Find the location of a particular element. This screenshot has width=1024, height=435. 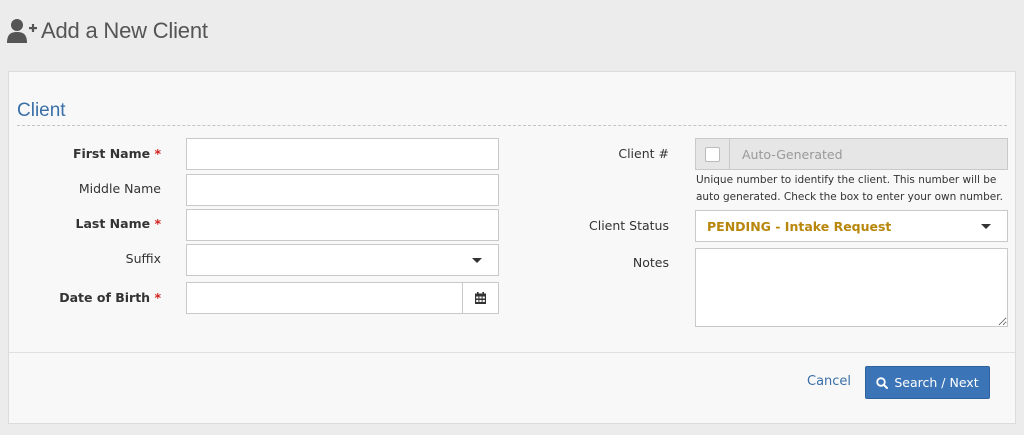

search-icon is located at coordinates (882, 382).